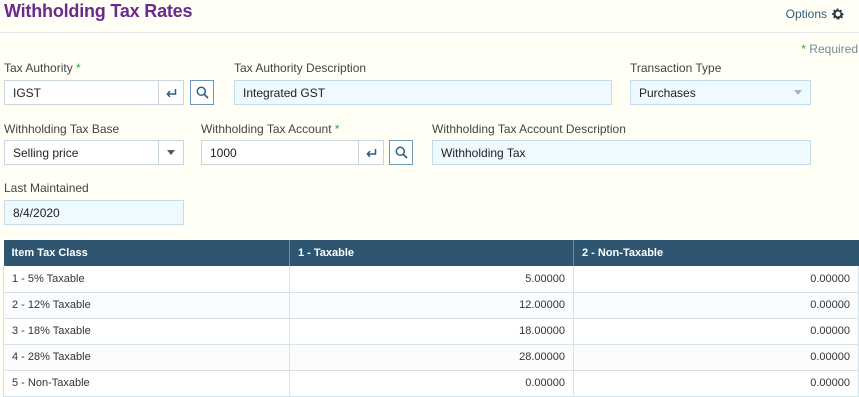  What do you see at coordinates (621, 152) in the screenshot?
I see `withholding-tax-account-description-field: Withholding Tax` at bounding box center [621, 152].